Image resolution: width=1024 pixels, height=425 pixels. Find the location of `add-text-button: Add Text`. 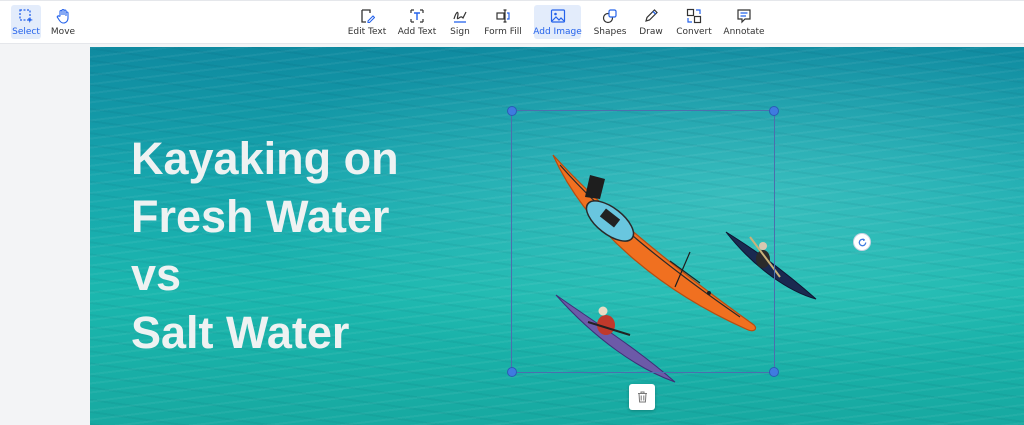

add-text-button: Add Text is located at coordinates (417, 22).